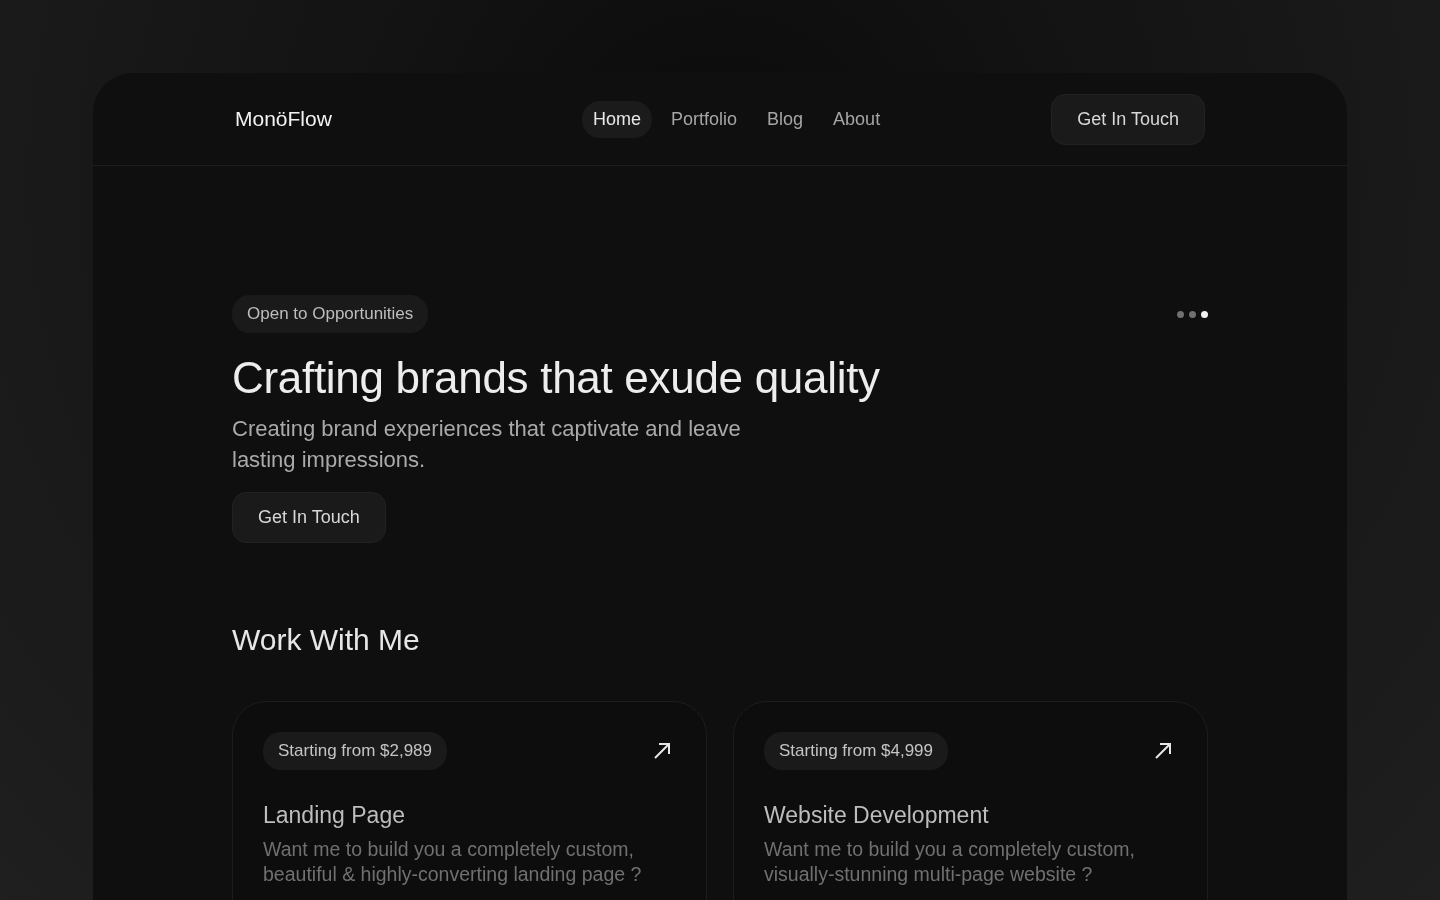 This screenshot has height=900, width=1440. Describe the element at coordinates (487, 444) in the screenshot. I see `hero-subtitle: Creating brand experiences that captivate and leave lasting impressions.` at that location.